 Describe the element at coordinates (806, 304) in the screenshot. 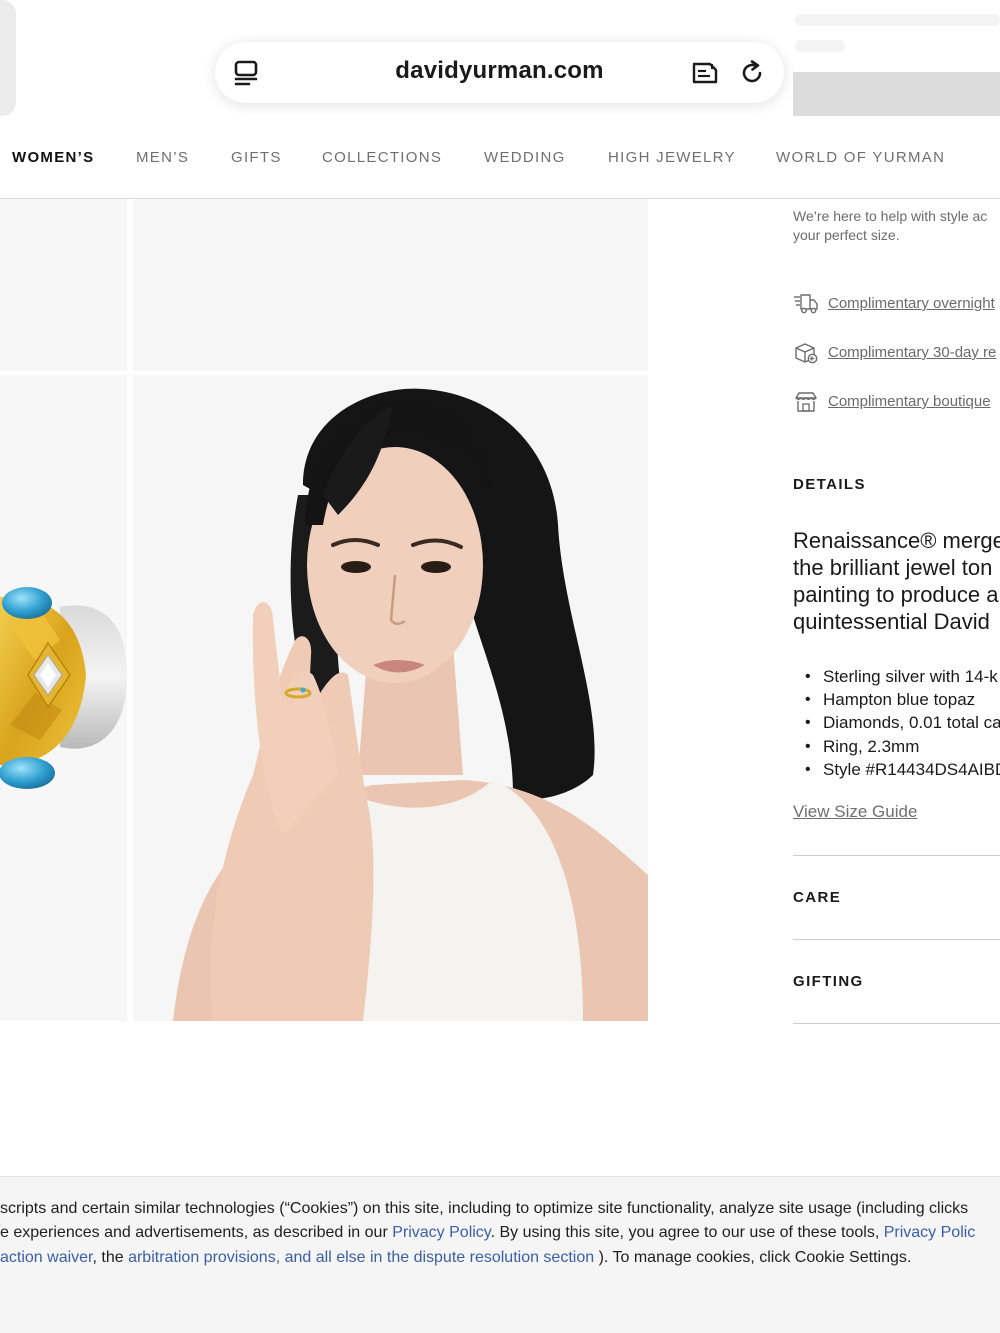

I see `delivery-truck-icon` at that location.